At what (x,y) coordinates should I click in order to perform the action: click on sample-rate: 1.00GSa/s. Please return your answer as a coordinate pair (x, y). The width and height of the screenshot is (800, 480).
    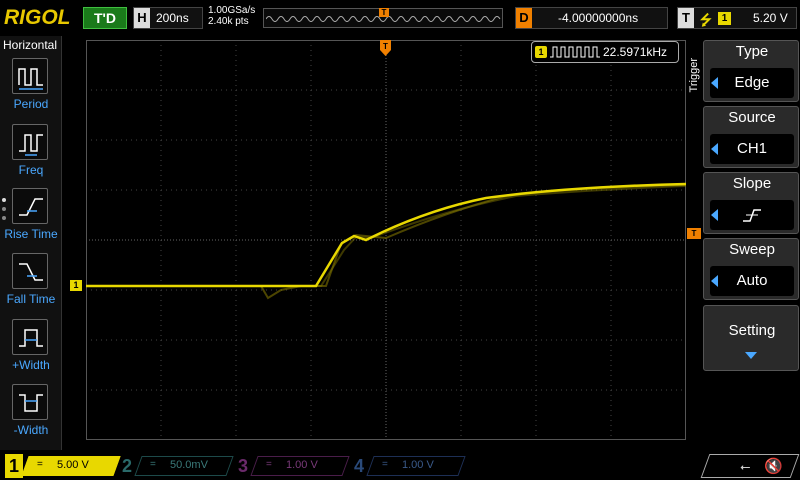
    Looking at the image, I should click on (232, 10).